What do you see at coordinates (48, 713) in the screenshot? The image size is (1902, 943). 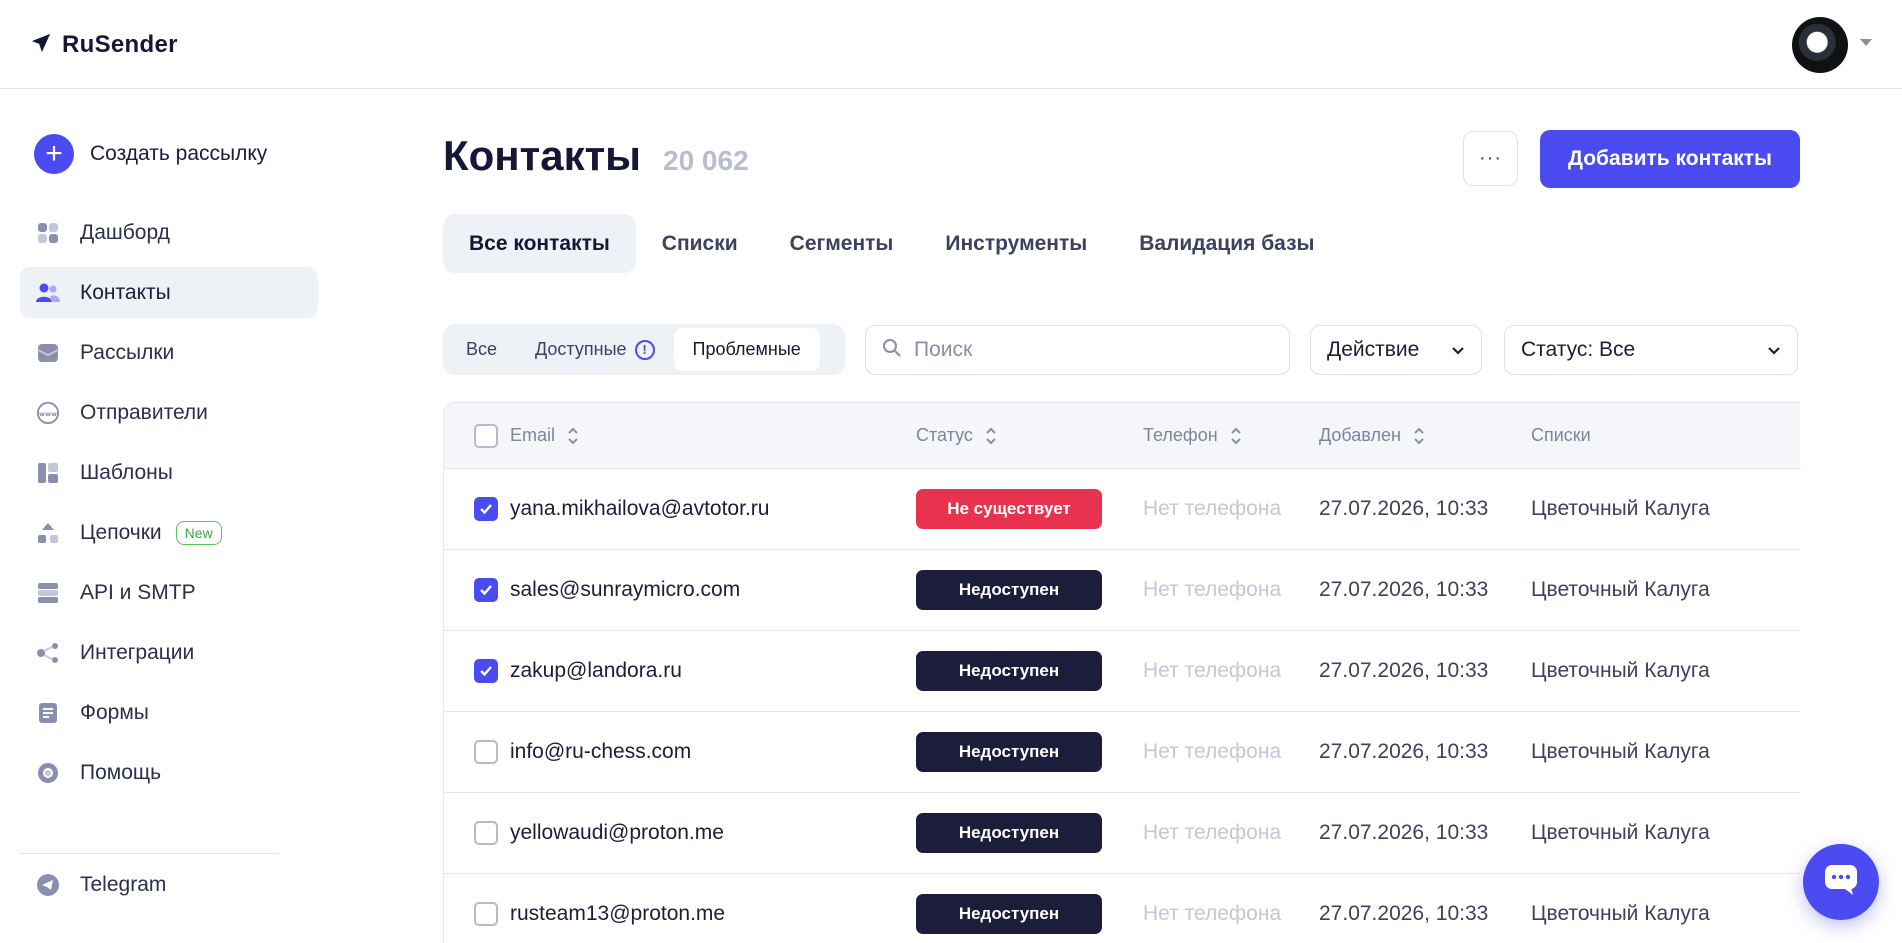 I see `forms-icon` at bounding box center [48, 713].